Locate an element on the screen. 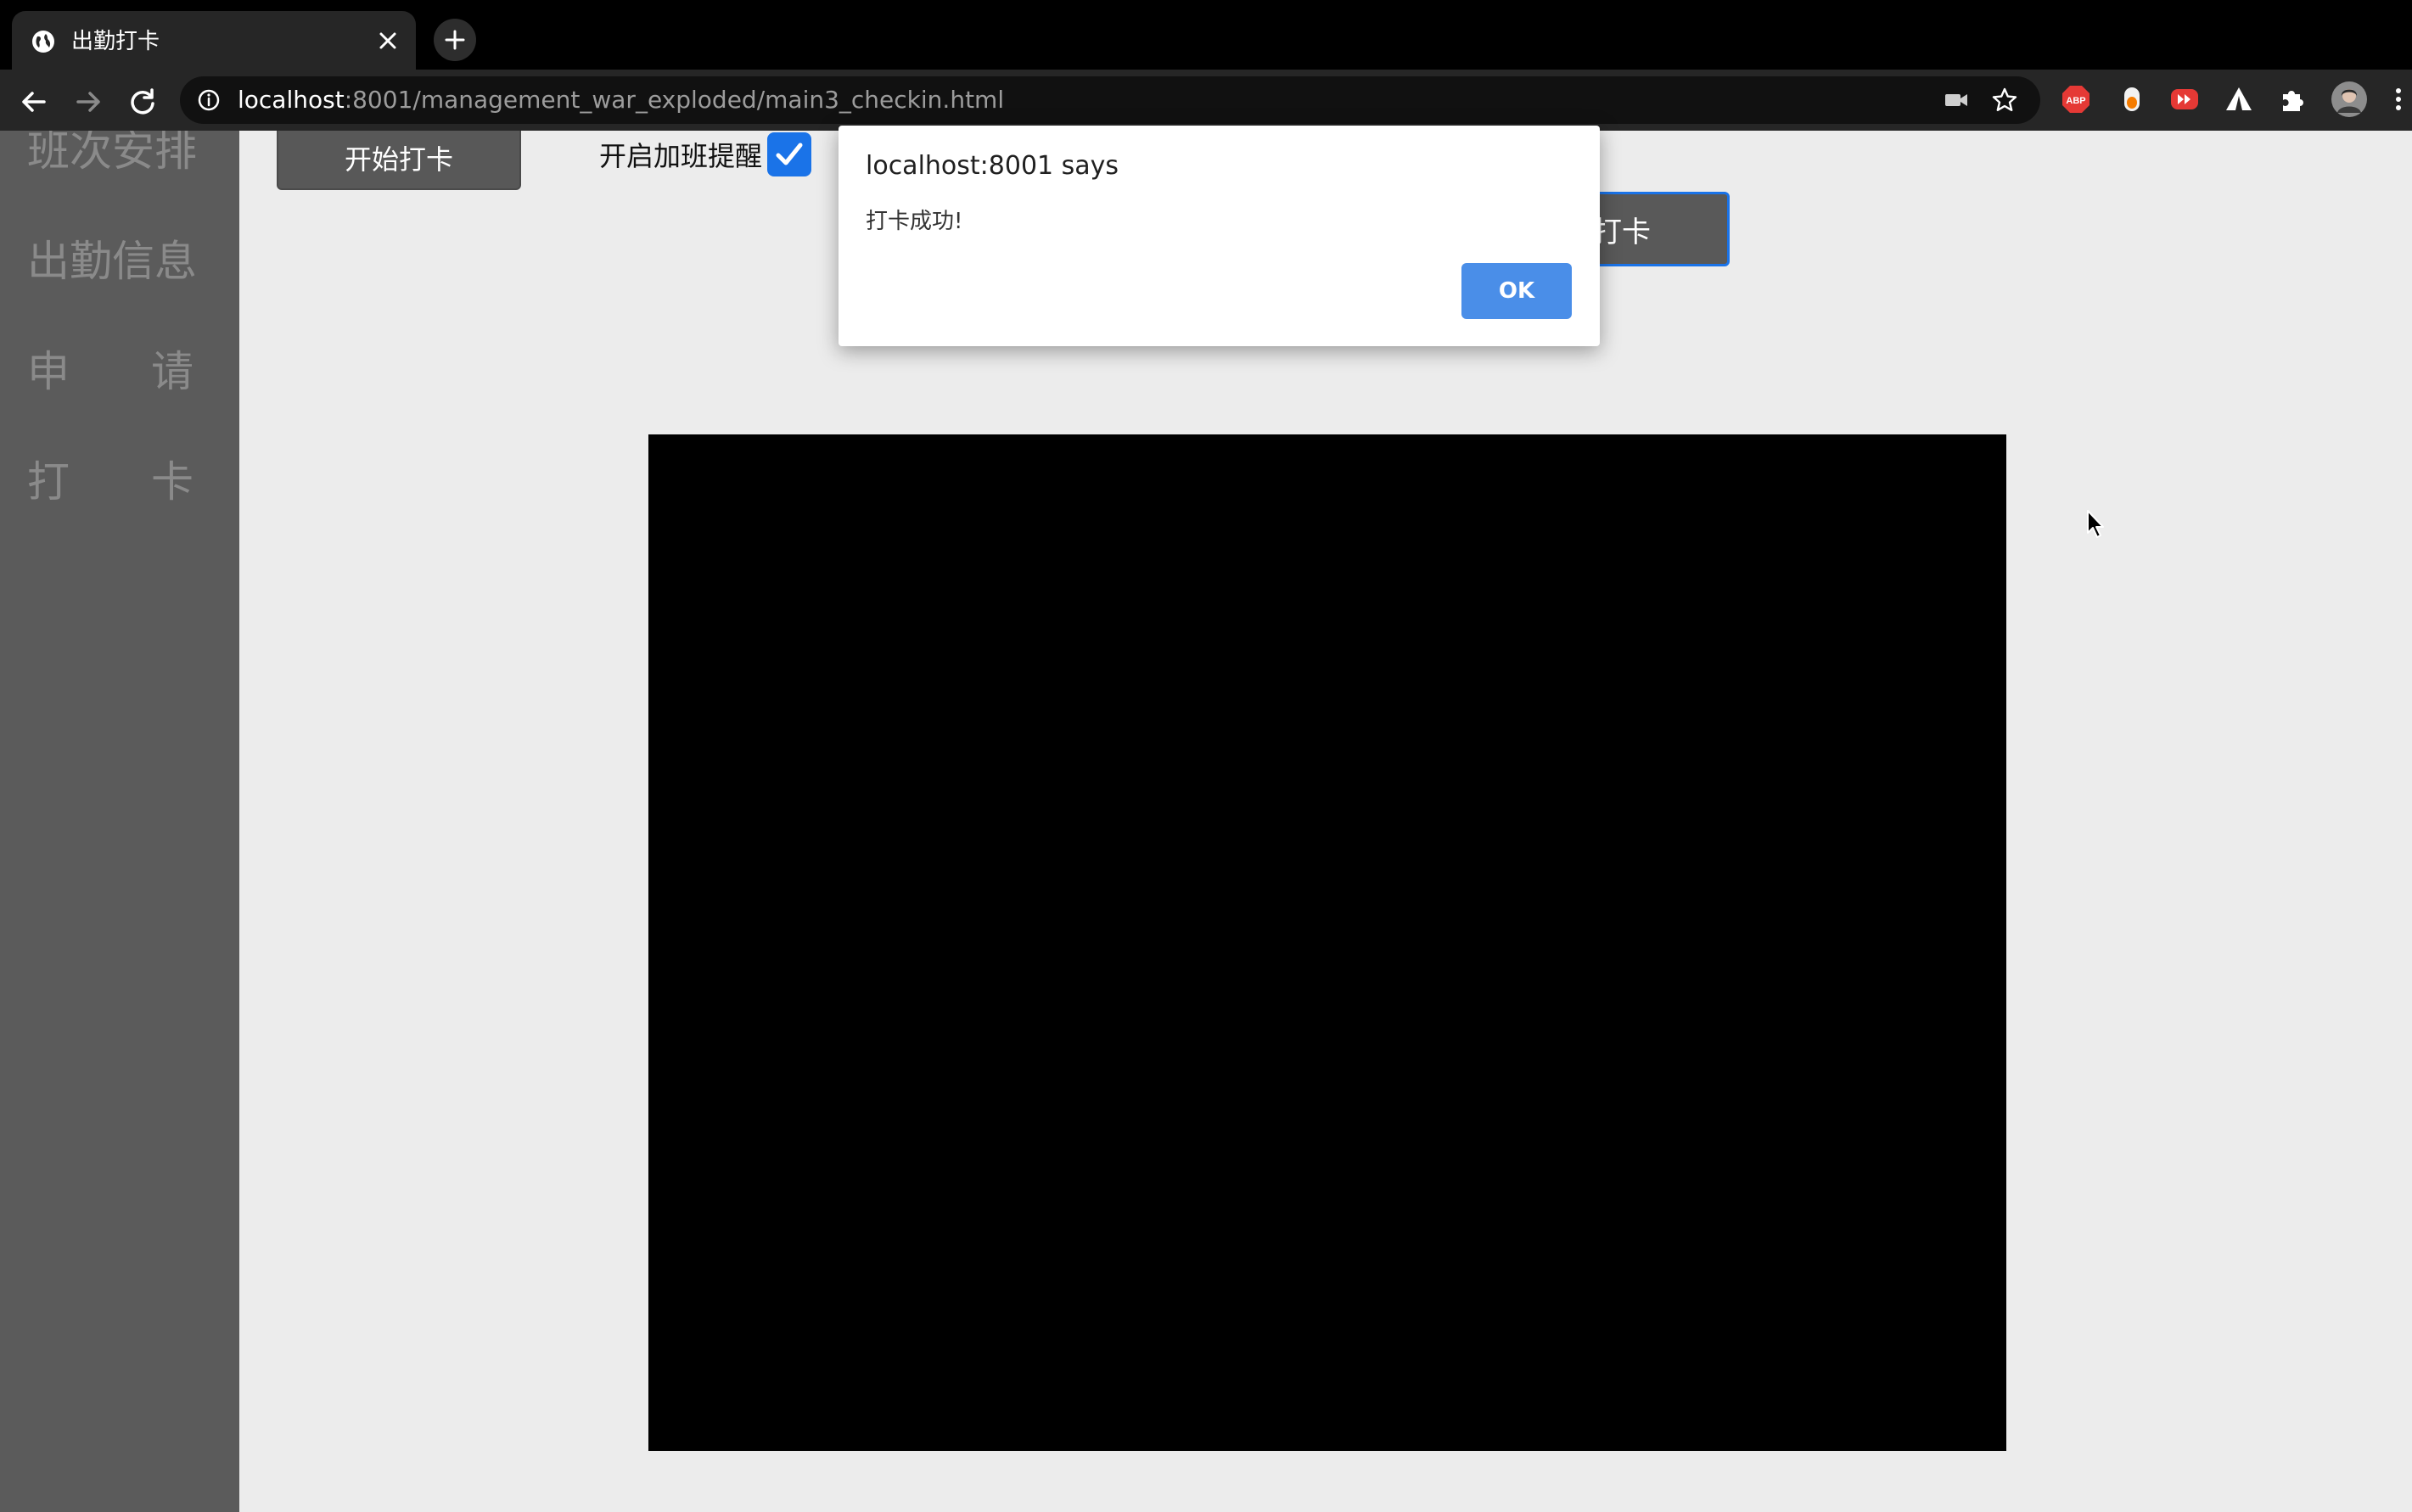  sidebar-item-checkin: 打 卡 is located at coordinates (110, 482).